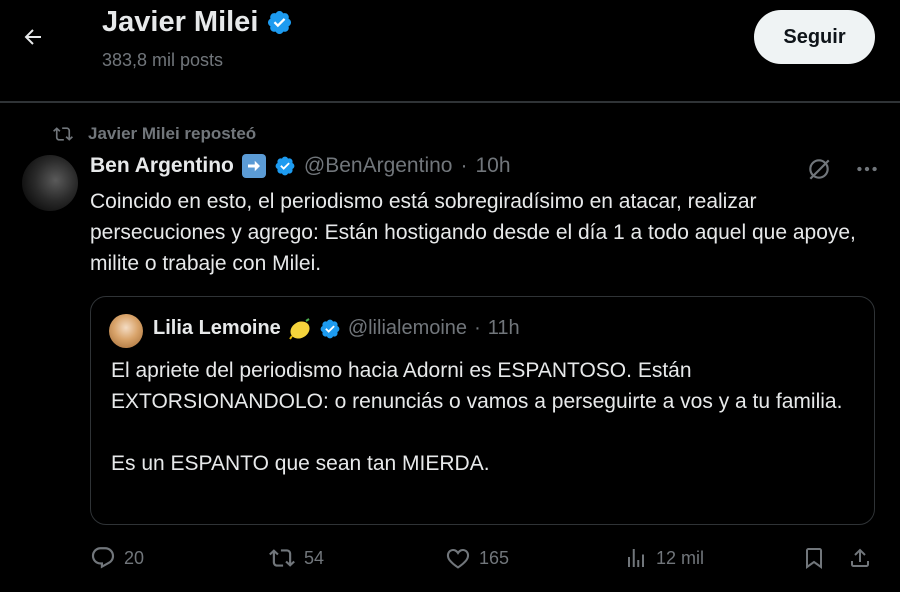 This screenshot has width=900, height=592. I want to click on repost-text: Javier Milei reposteó, so click(172, 133).